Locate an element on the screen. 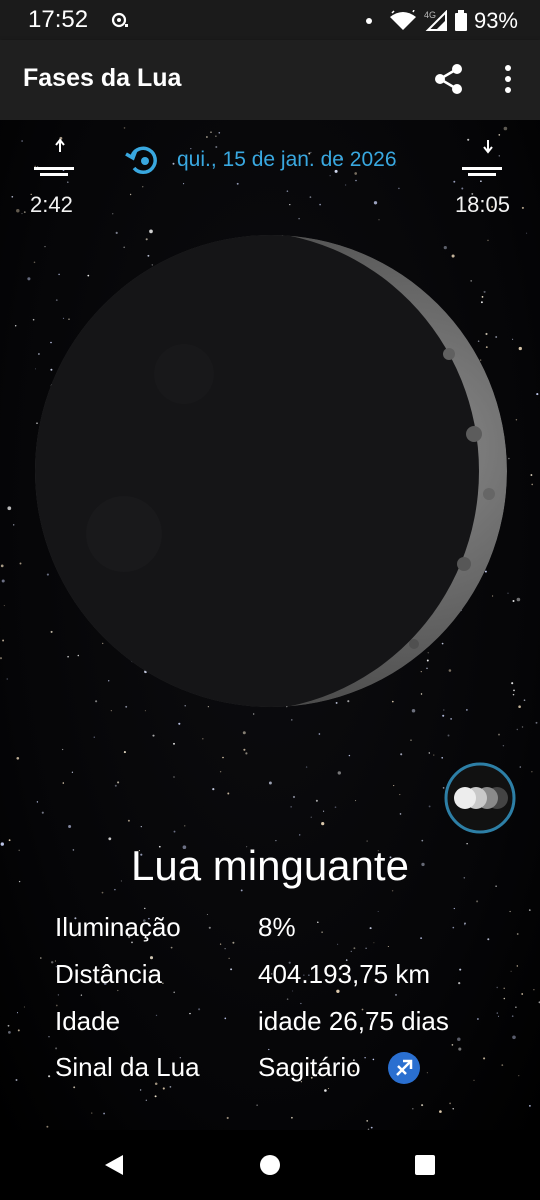 This screenshot has height=1200, width=540. back-icon is located at coordinates (114, 1165).